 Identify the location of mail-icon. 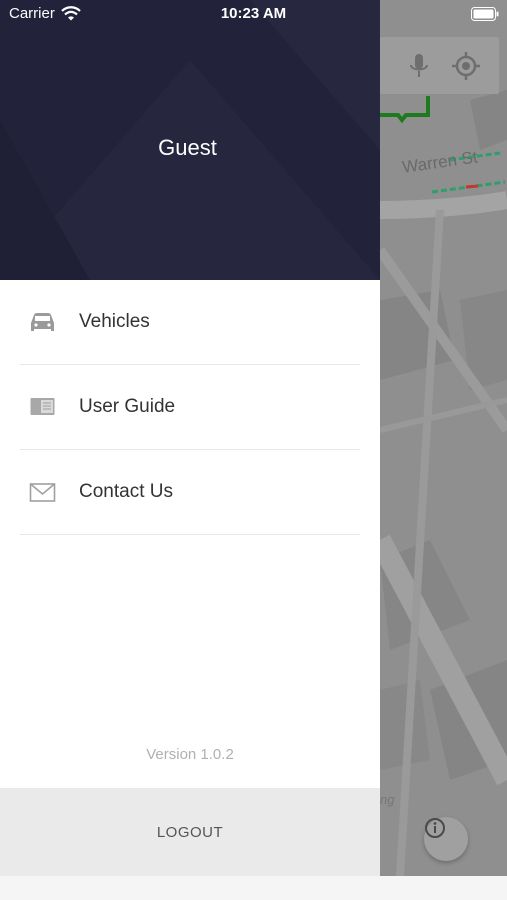
(42, 492).